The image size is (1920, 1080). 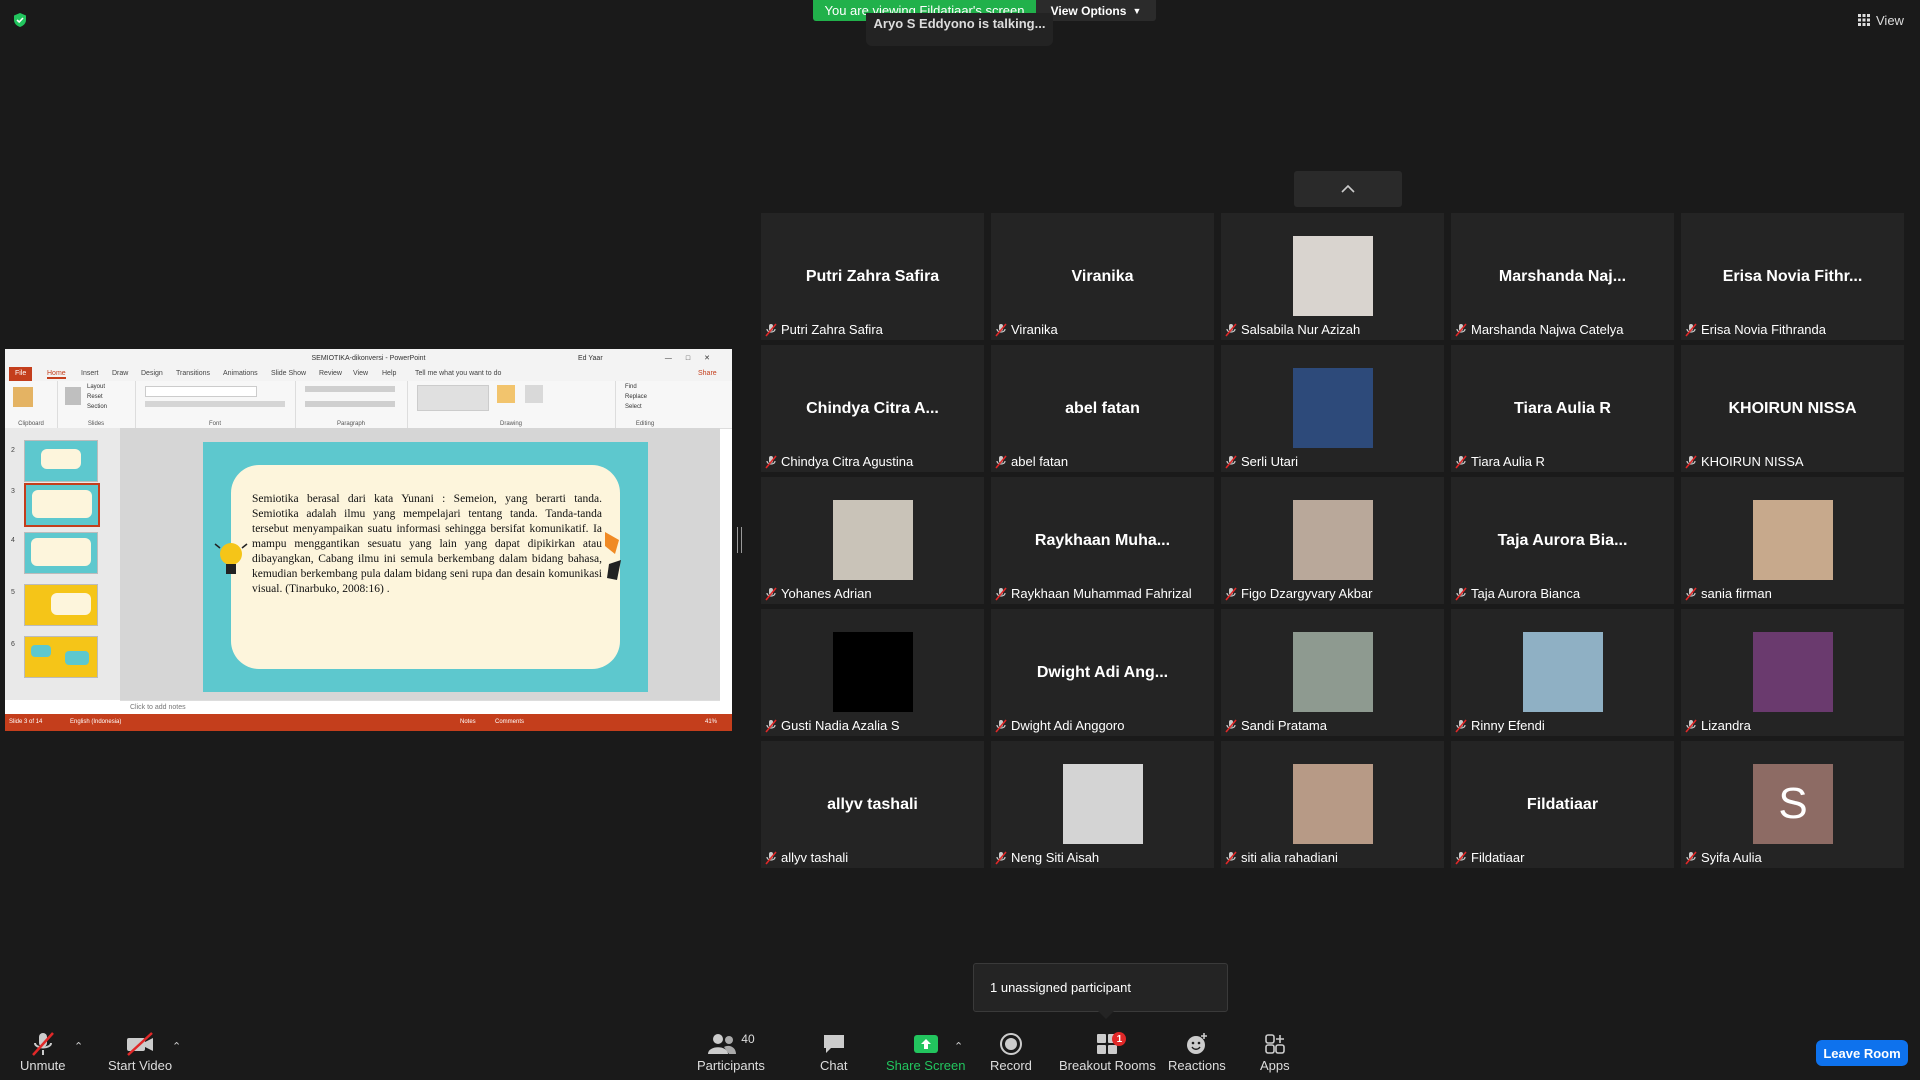 I want to click on leave-room-button: Leave Room, so click(x=1862, y=1053).